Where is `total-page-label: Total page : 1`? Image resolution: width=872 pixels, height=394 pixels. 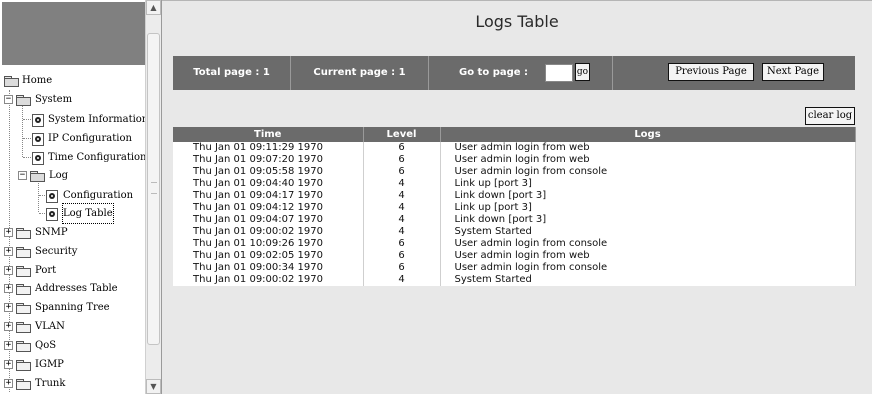 total-page-label: Total page : 1 is located at coordinates (232, 73).